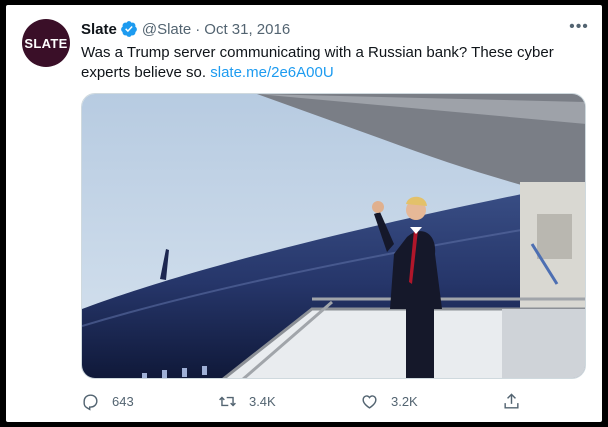 The image size is (608, 427). What do you see at coordinates (389, 401) in the screenshot?
I see `like-button: 3.2K` at bounding box center [389, 401].